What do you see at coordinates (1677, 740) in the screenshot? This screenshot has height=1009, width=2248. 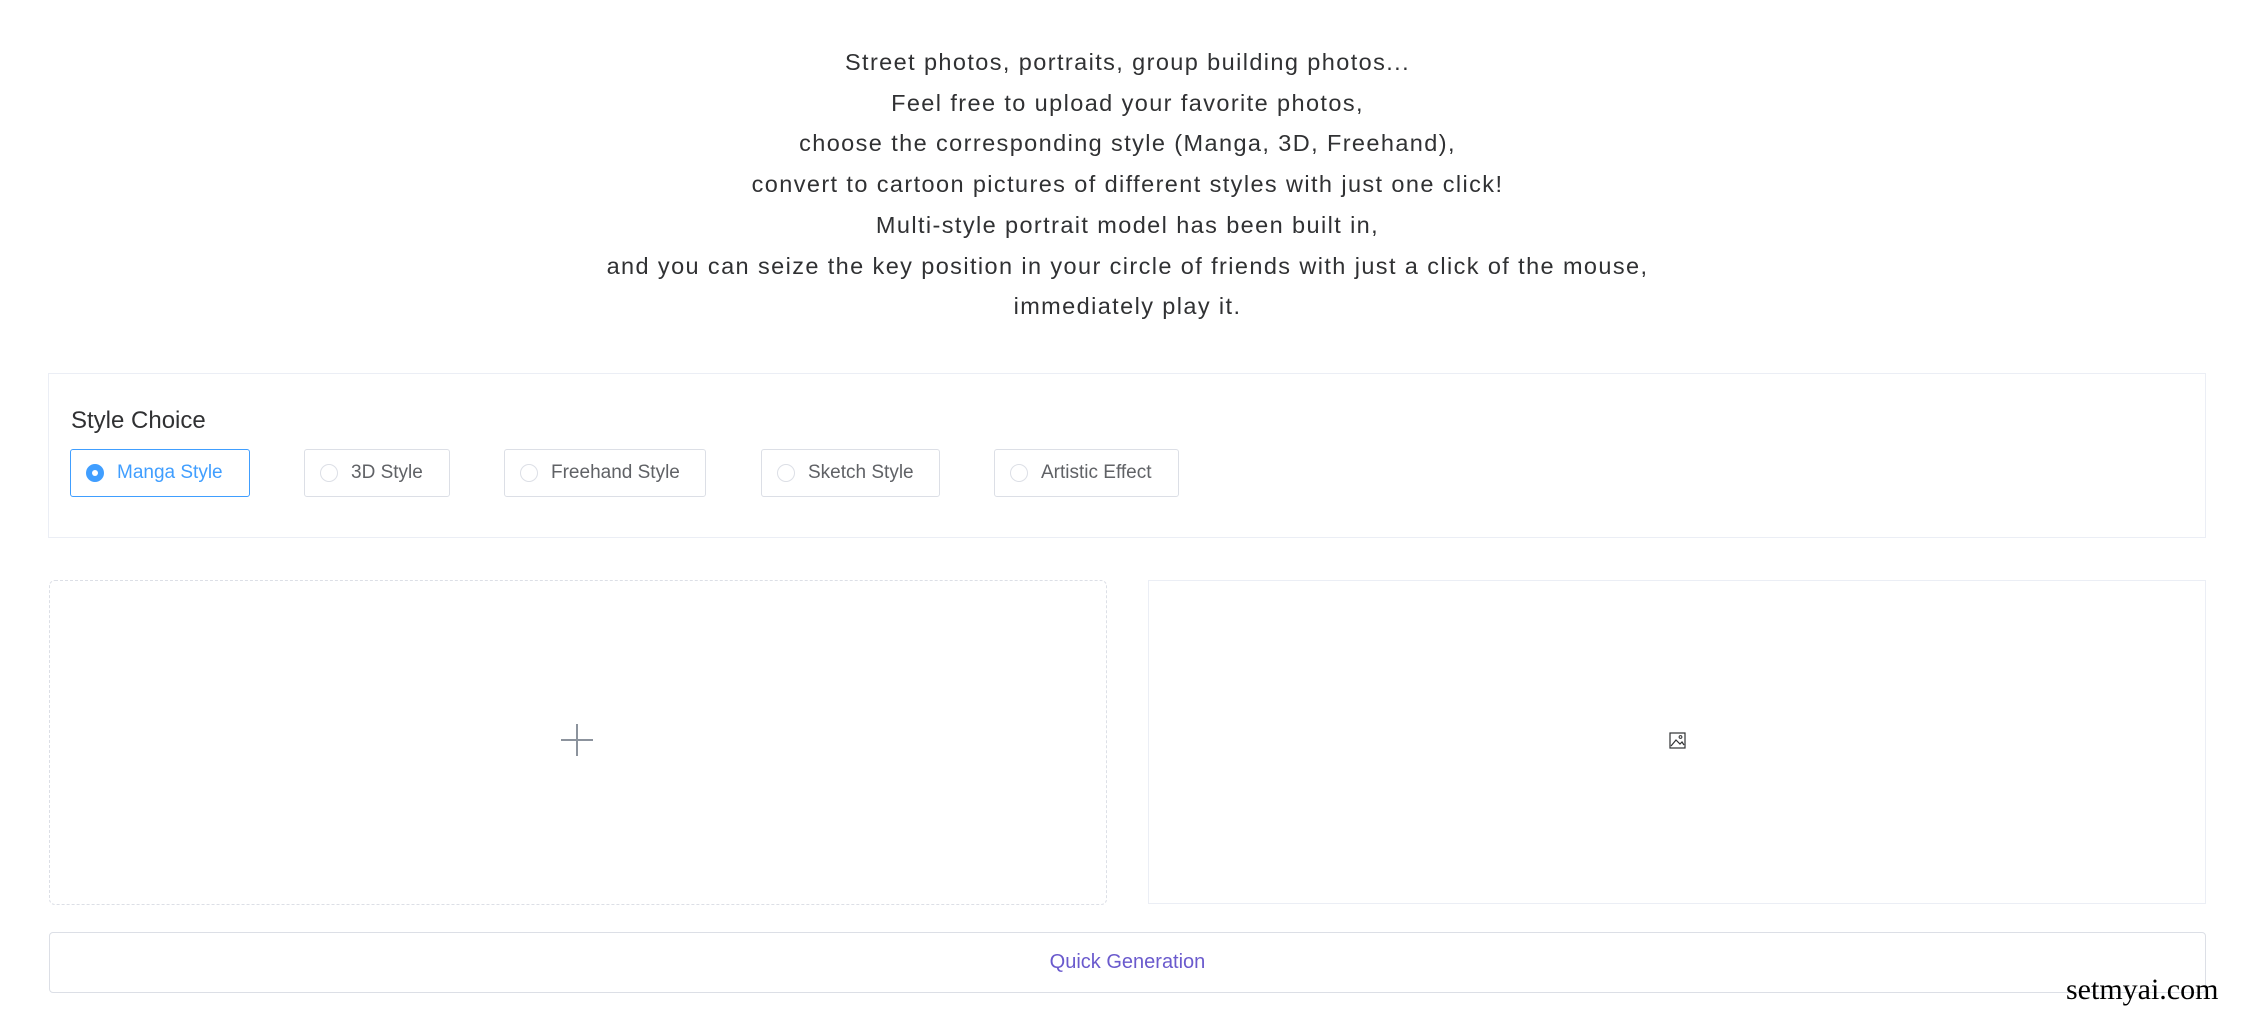 I see `image-placeholder-icon` at bounding box center [1677, 740].